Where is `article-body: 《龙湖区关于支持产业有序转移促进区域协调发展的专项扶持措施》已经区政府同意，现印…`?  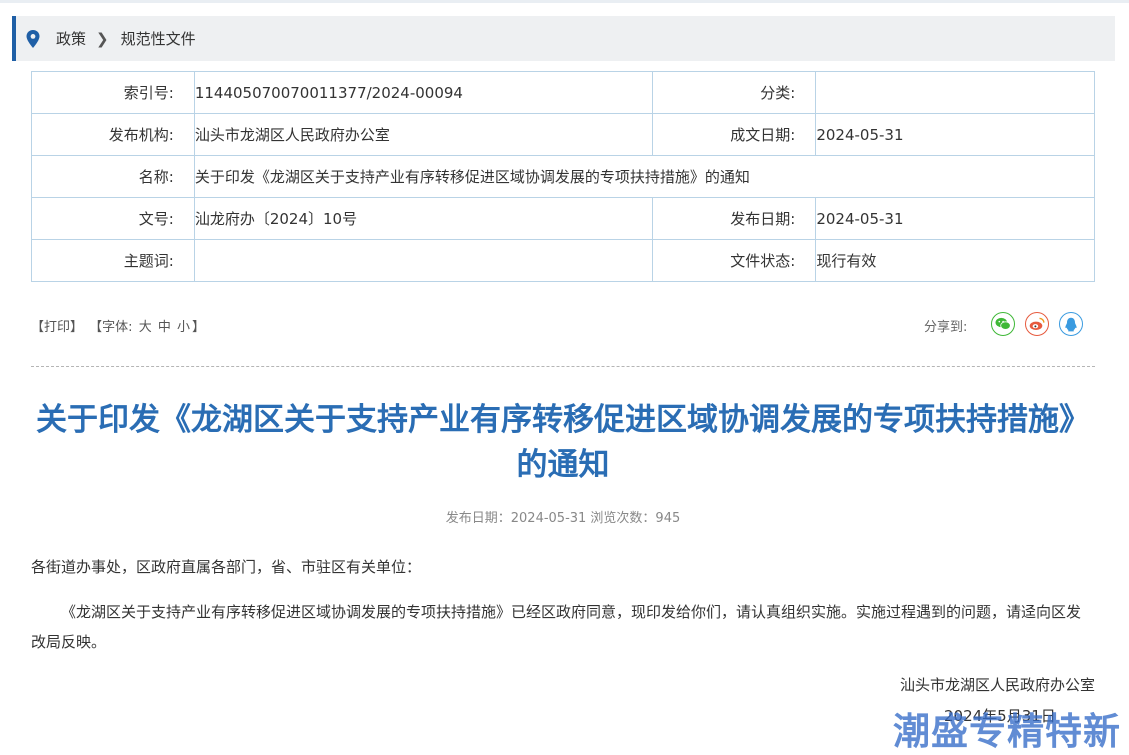
article-body: 《龙湖区关于支持产业有序转移促进区域协调发展的专项扶持措施》已经区政府同意，现印… is located at coordinates (556, 627).